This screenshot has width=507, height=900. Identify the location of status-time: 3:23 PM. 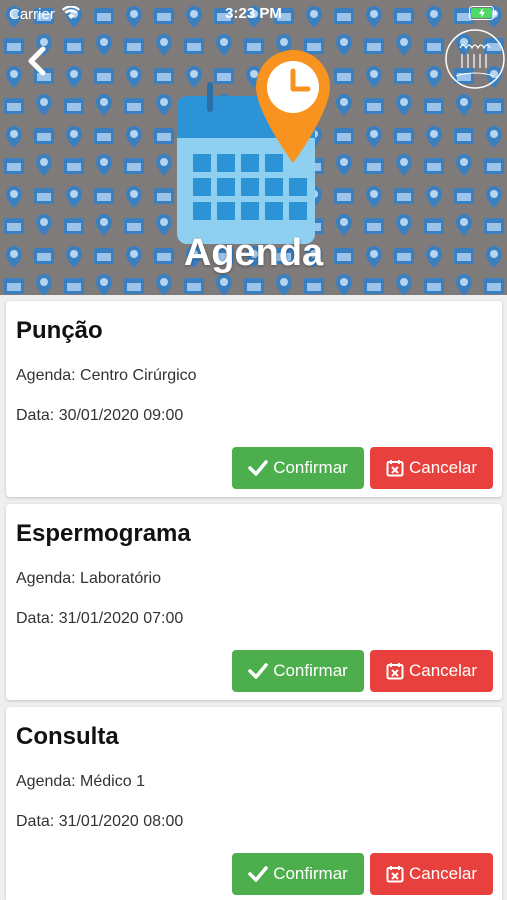
(253, 13).